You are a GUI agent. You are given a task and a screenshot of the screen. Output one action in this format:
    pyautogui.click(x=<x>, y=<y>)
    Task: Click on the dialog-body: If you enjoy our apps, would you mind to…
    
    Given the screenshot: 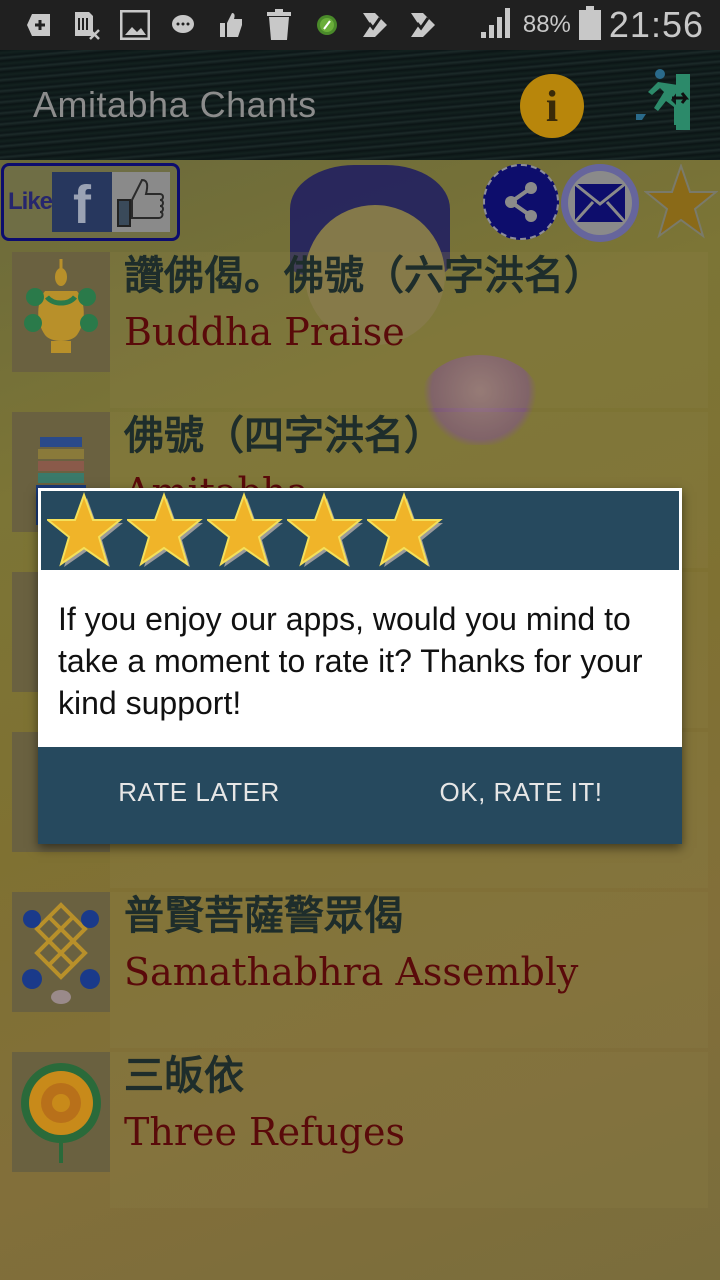 What is the action you would take?
    pyautogui.click(x=360, y=658)
    